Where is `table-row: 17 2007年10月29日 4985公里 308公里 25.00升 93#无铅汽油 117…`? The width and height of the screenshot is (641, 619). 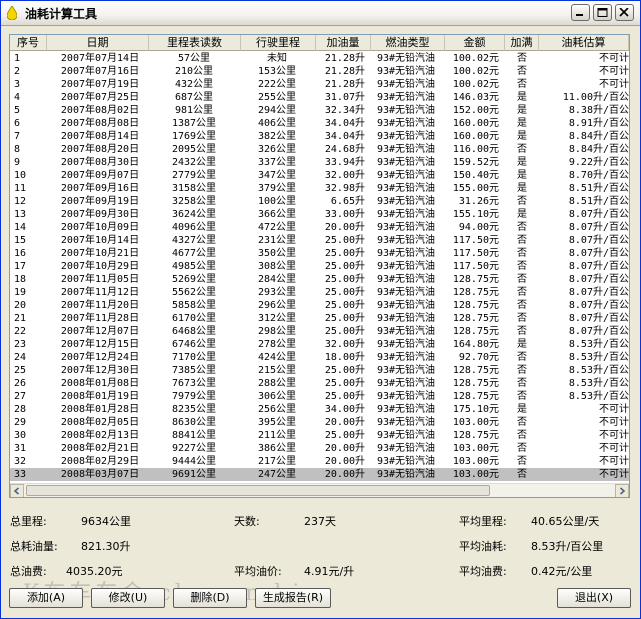 table-row: 17 2007年10月29日 4985公里 308公里 25.00升 93#无铅汽油 117… is located at coordinates (319, 266).